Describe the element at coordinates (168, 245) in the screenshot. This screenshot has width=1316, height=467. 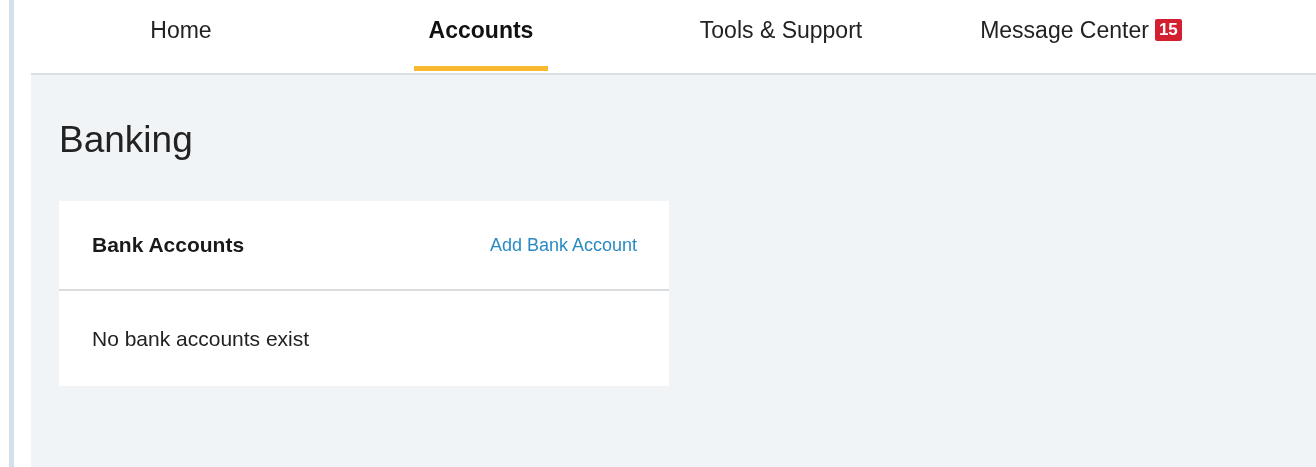
I see `card-title: Bank Accounts` at that location.